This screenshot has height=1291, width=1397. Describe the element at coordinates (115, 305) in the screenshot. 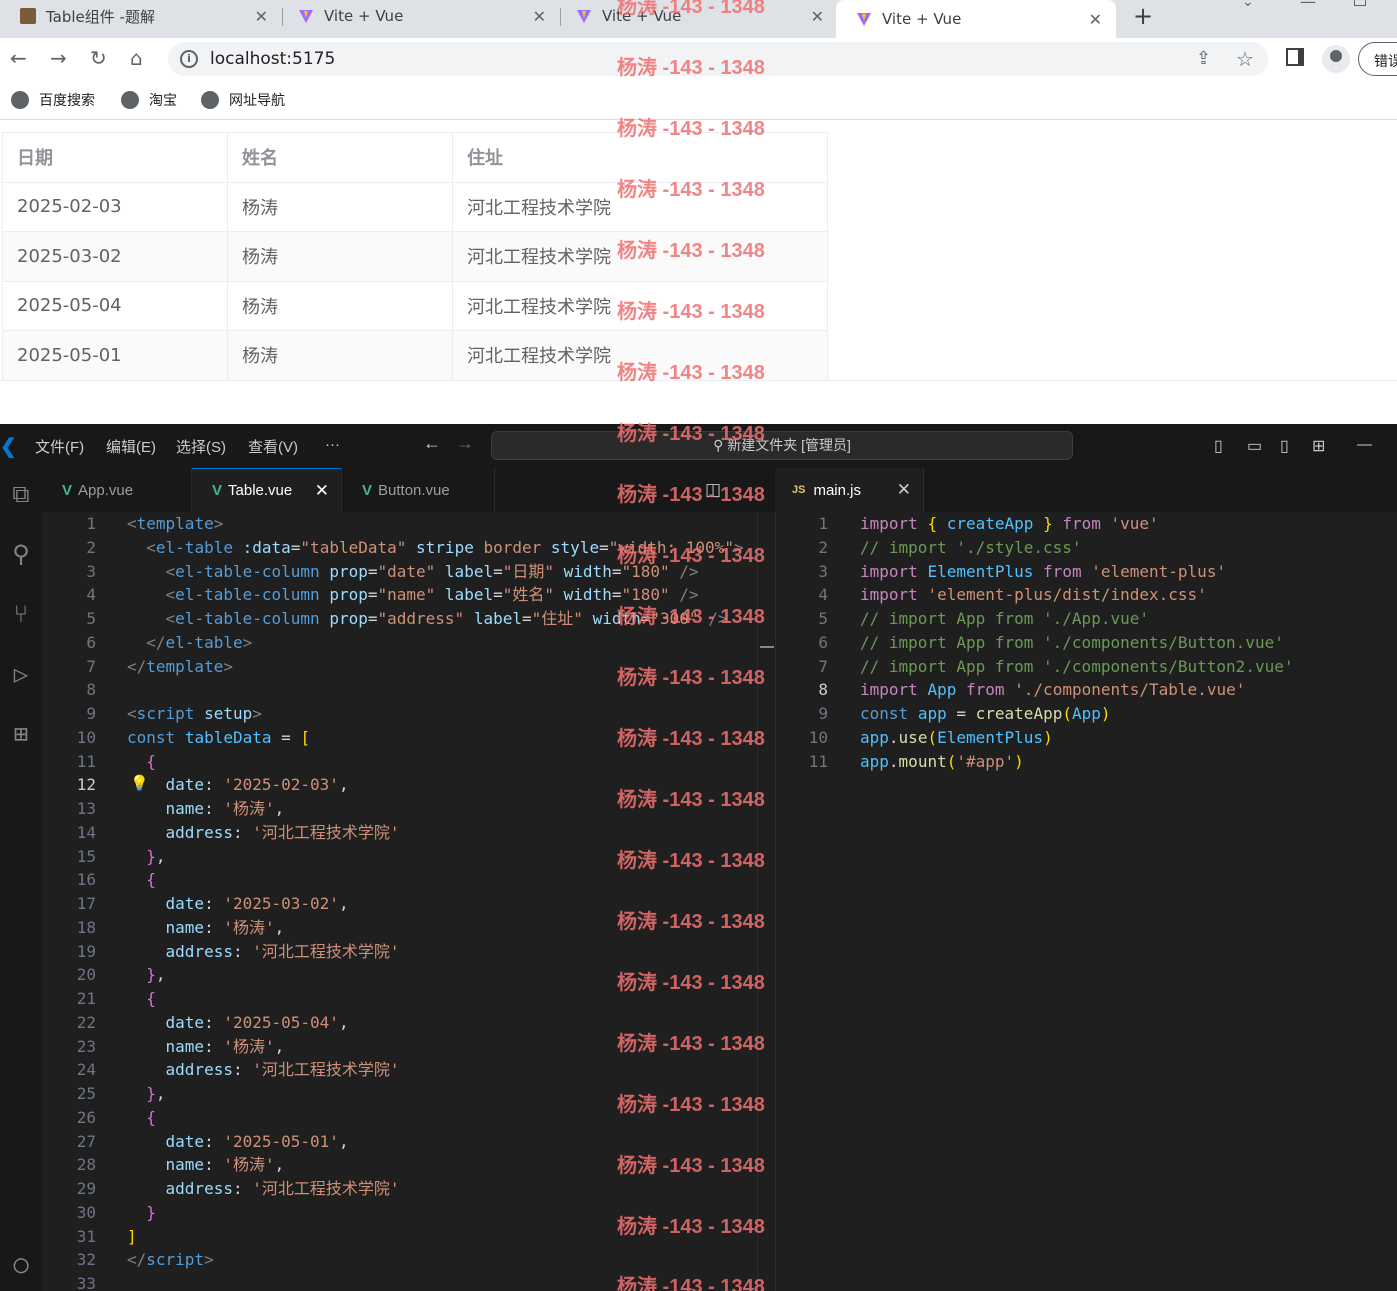

I see `table-cell: 2025-05-04` at that location.